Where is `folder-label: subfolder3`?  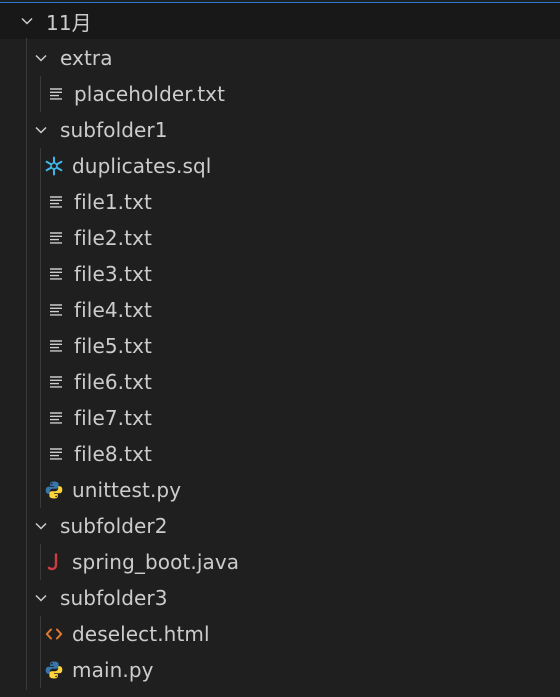 folder-label: subfolder3 is located at coordinates (114, 598).